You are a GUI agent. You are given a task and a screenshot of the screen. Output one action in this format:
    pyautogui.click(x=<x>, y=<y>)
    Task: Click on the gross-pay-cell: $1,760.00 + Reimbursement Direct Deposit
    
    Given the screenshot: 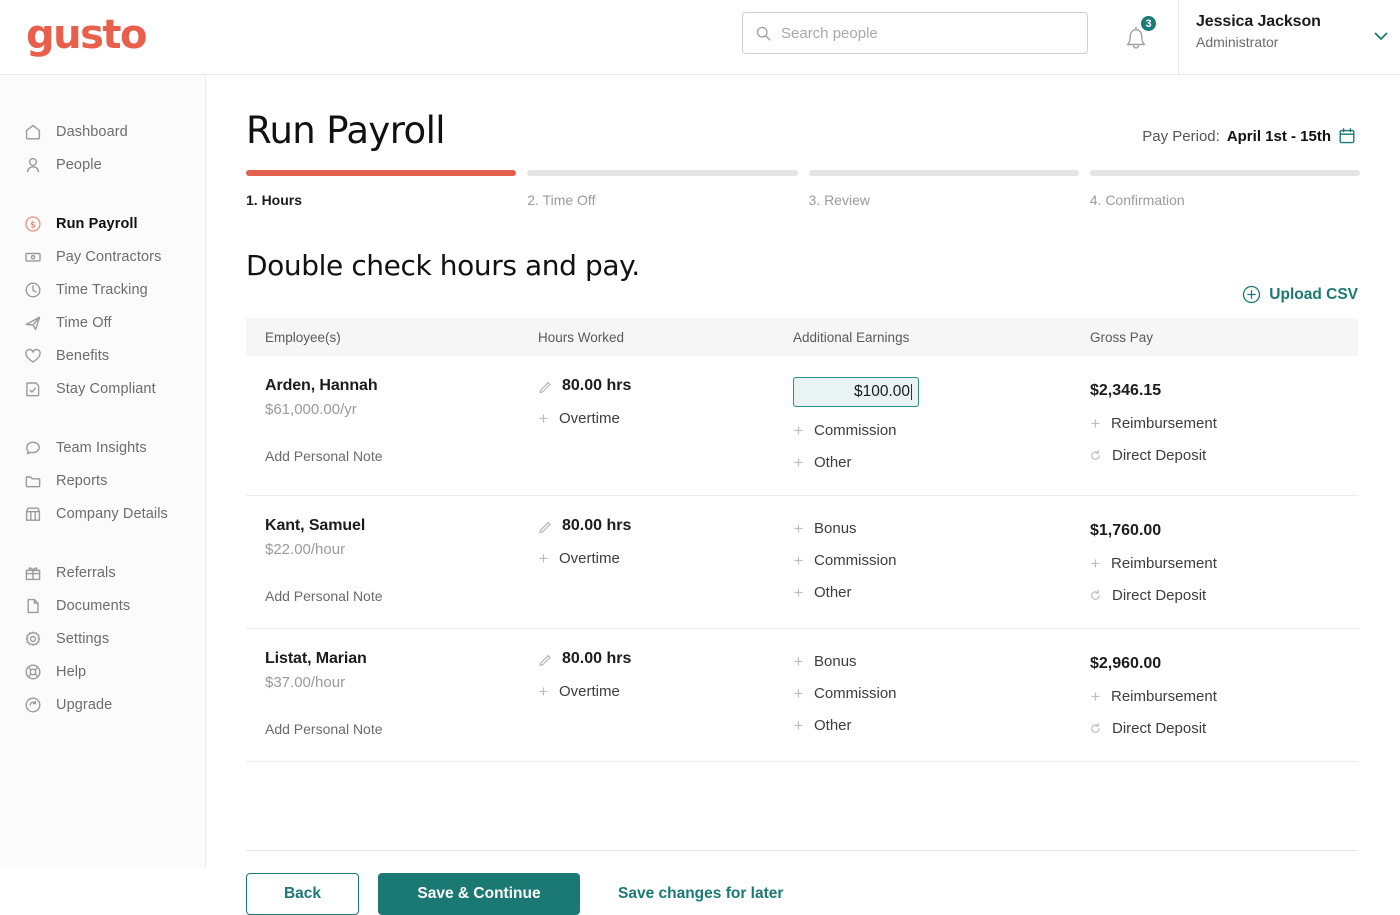 What is the action you would take?
    pyautogui.click(x=1224, y=560)
    